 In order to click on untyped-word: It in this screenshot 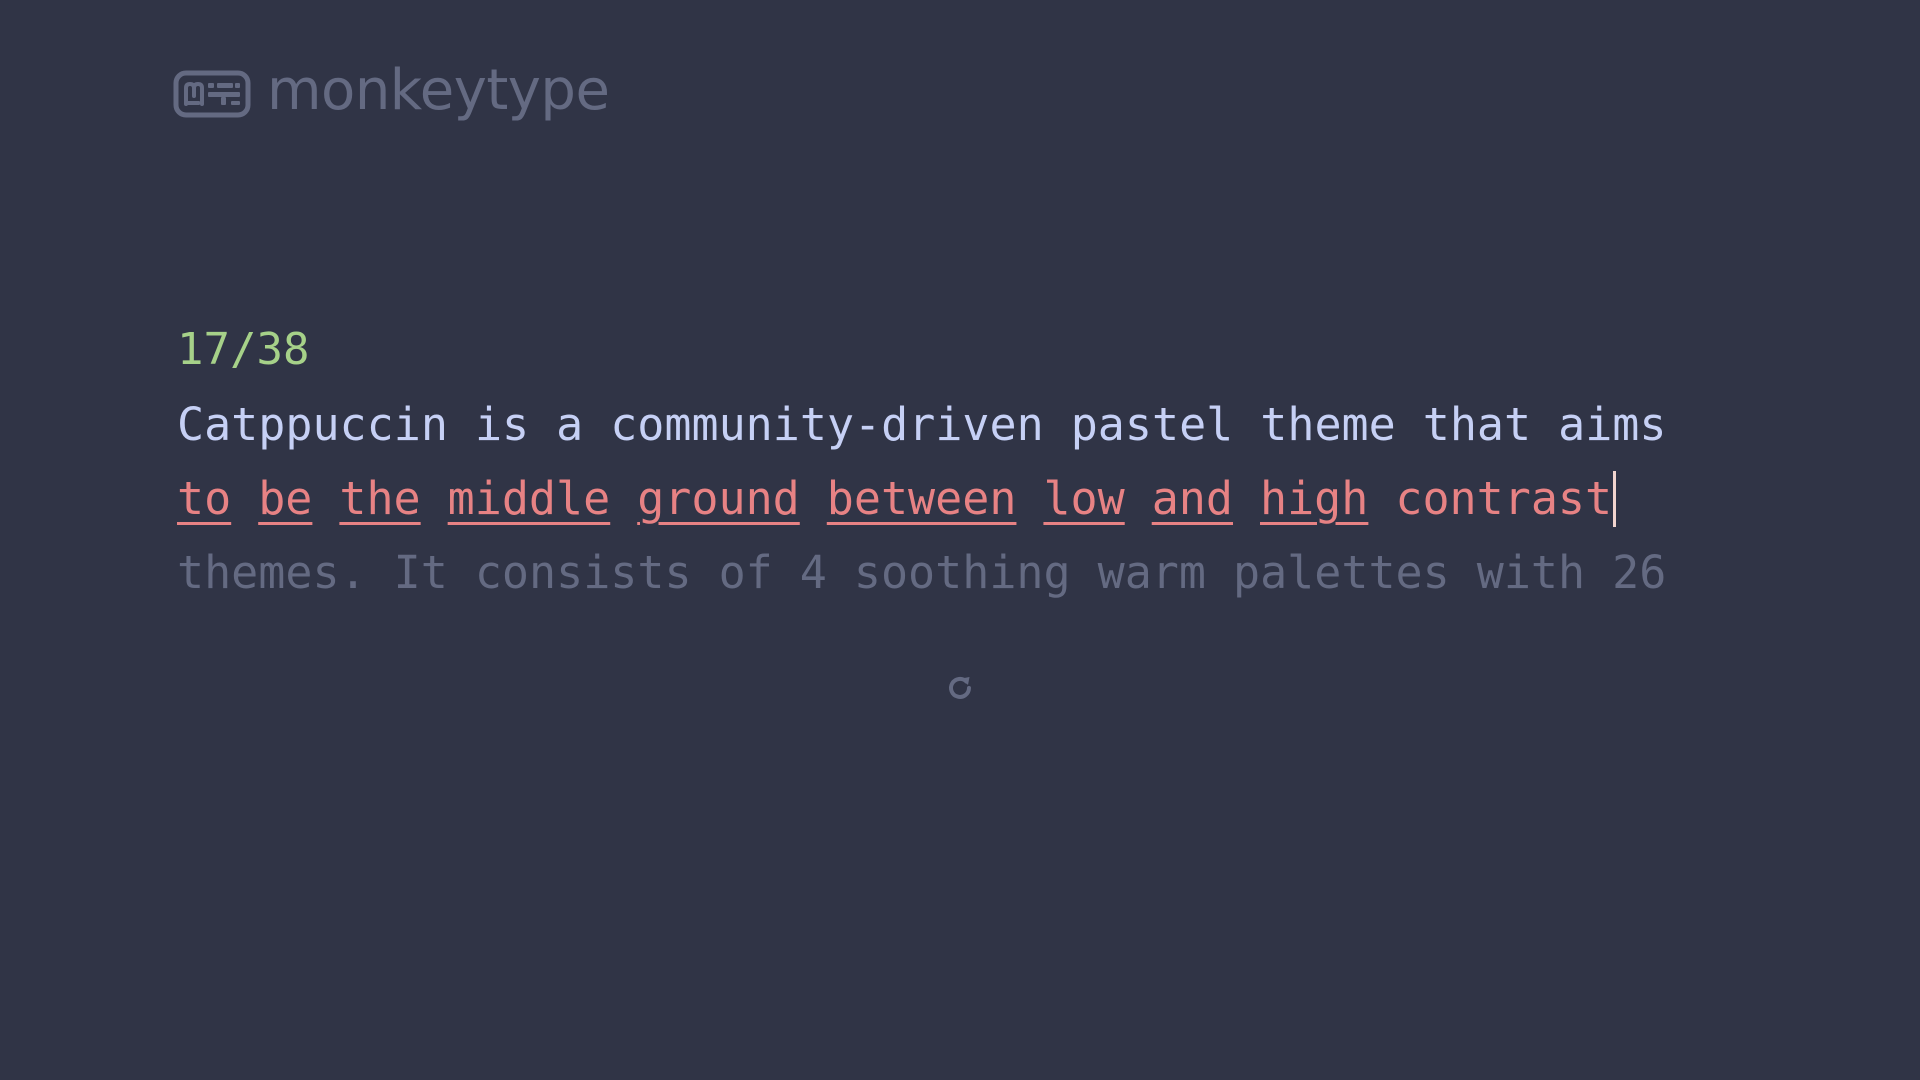, I will do `click(420, 572)`.